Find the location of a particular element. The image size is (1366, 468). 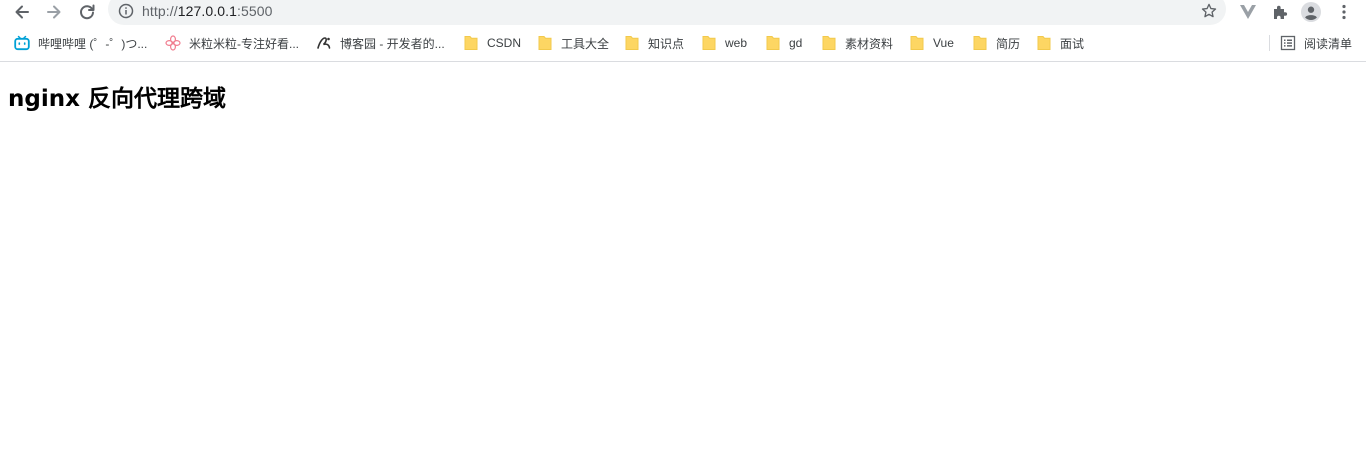

reading-list-button: 阅读清单 is located at coordinates (1316, 43).